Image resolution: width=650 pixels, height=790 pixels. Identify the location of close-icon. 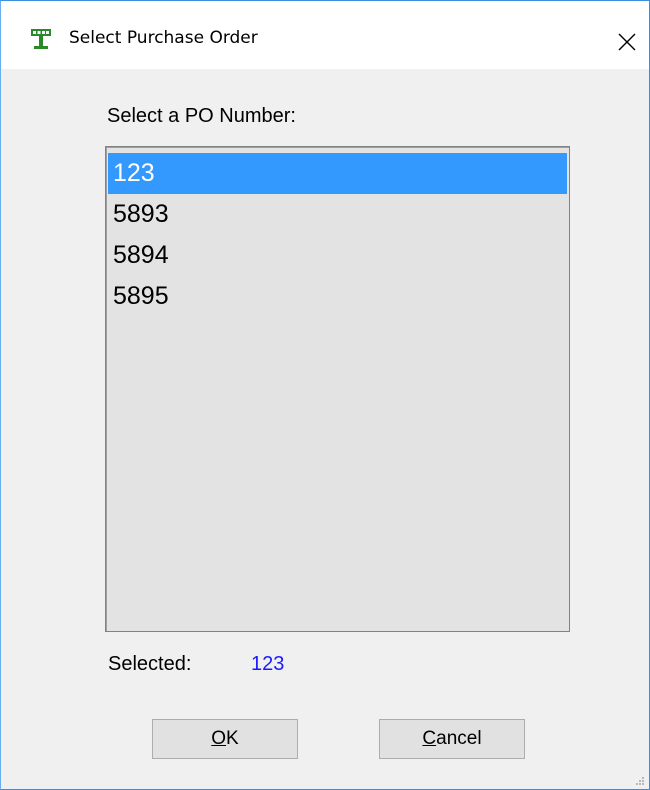
(627, 42).